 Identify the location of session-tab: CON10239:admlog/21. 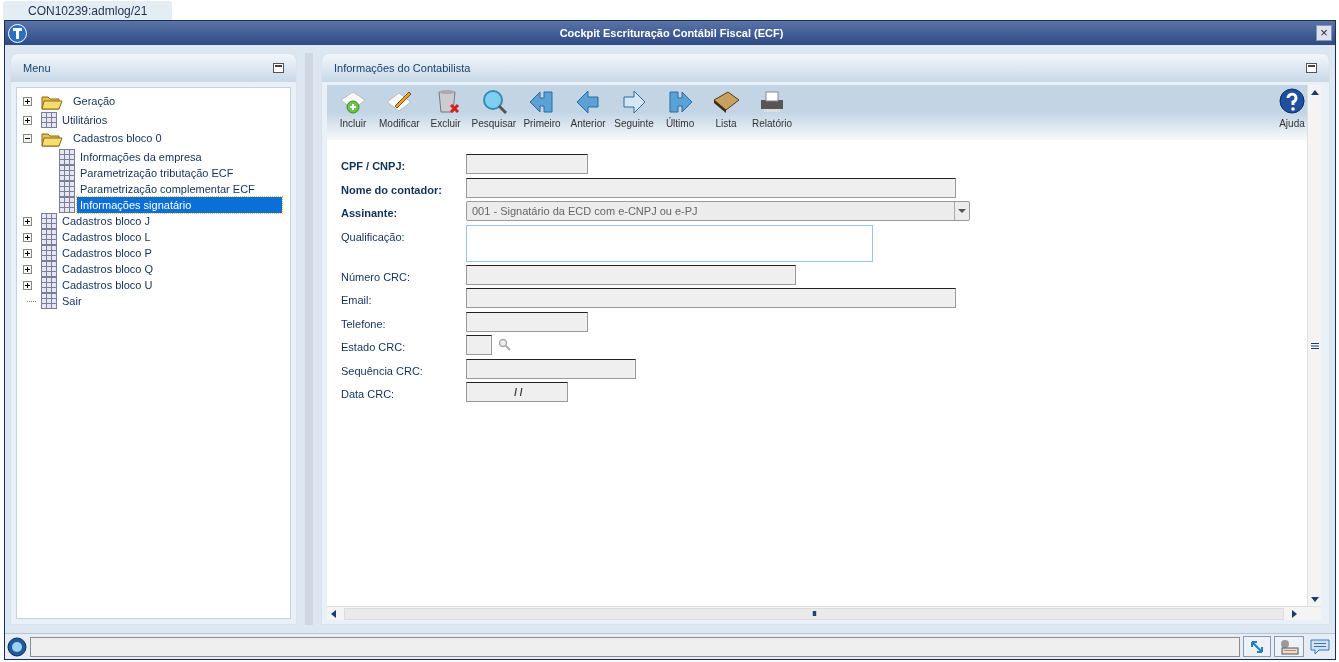
(88, 10).